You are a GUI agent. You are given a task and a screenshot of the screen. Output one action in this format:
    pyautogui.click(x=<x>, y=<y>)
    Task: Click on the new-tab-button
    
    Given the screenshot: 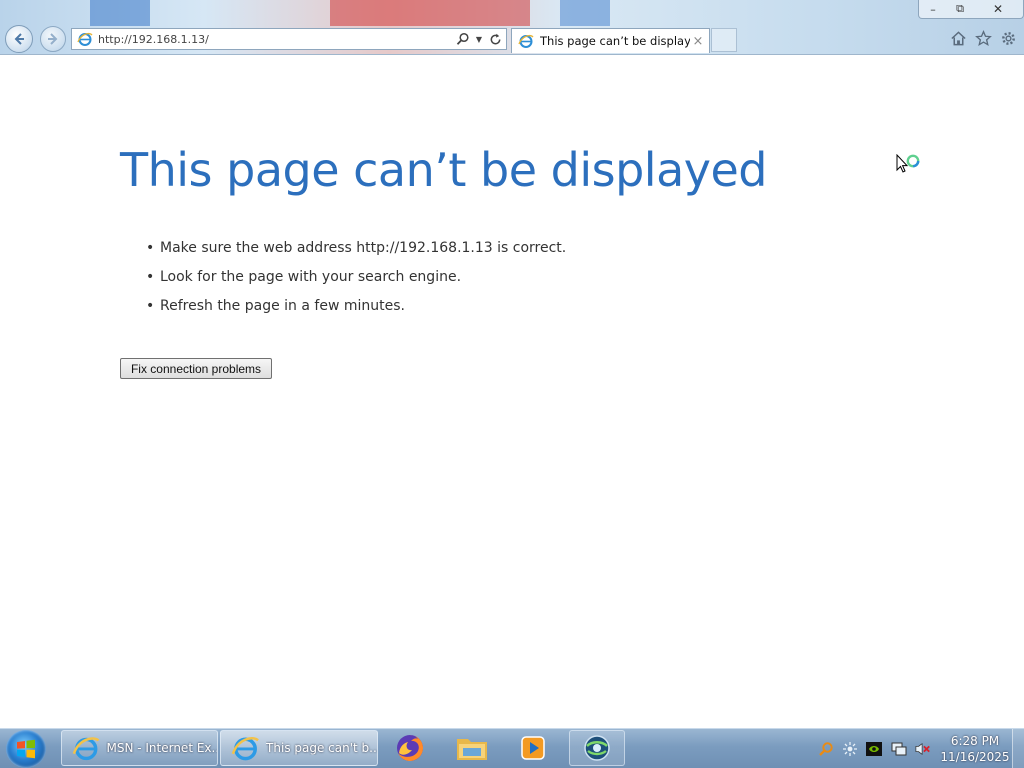 What is the action you would take?
    pyautogui.click(x=724, y=40)
    